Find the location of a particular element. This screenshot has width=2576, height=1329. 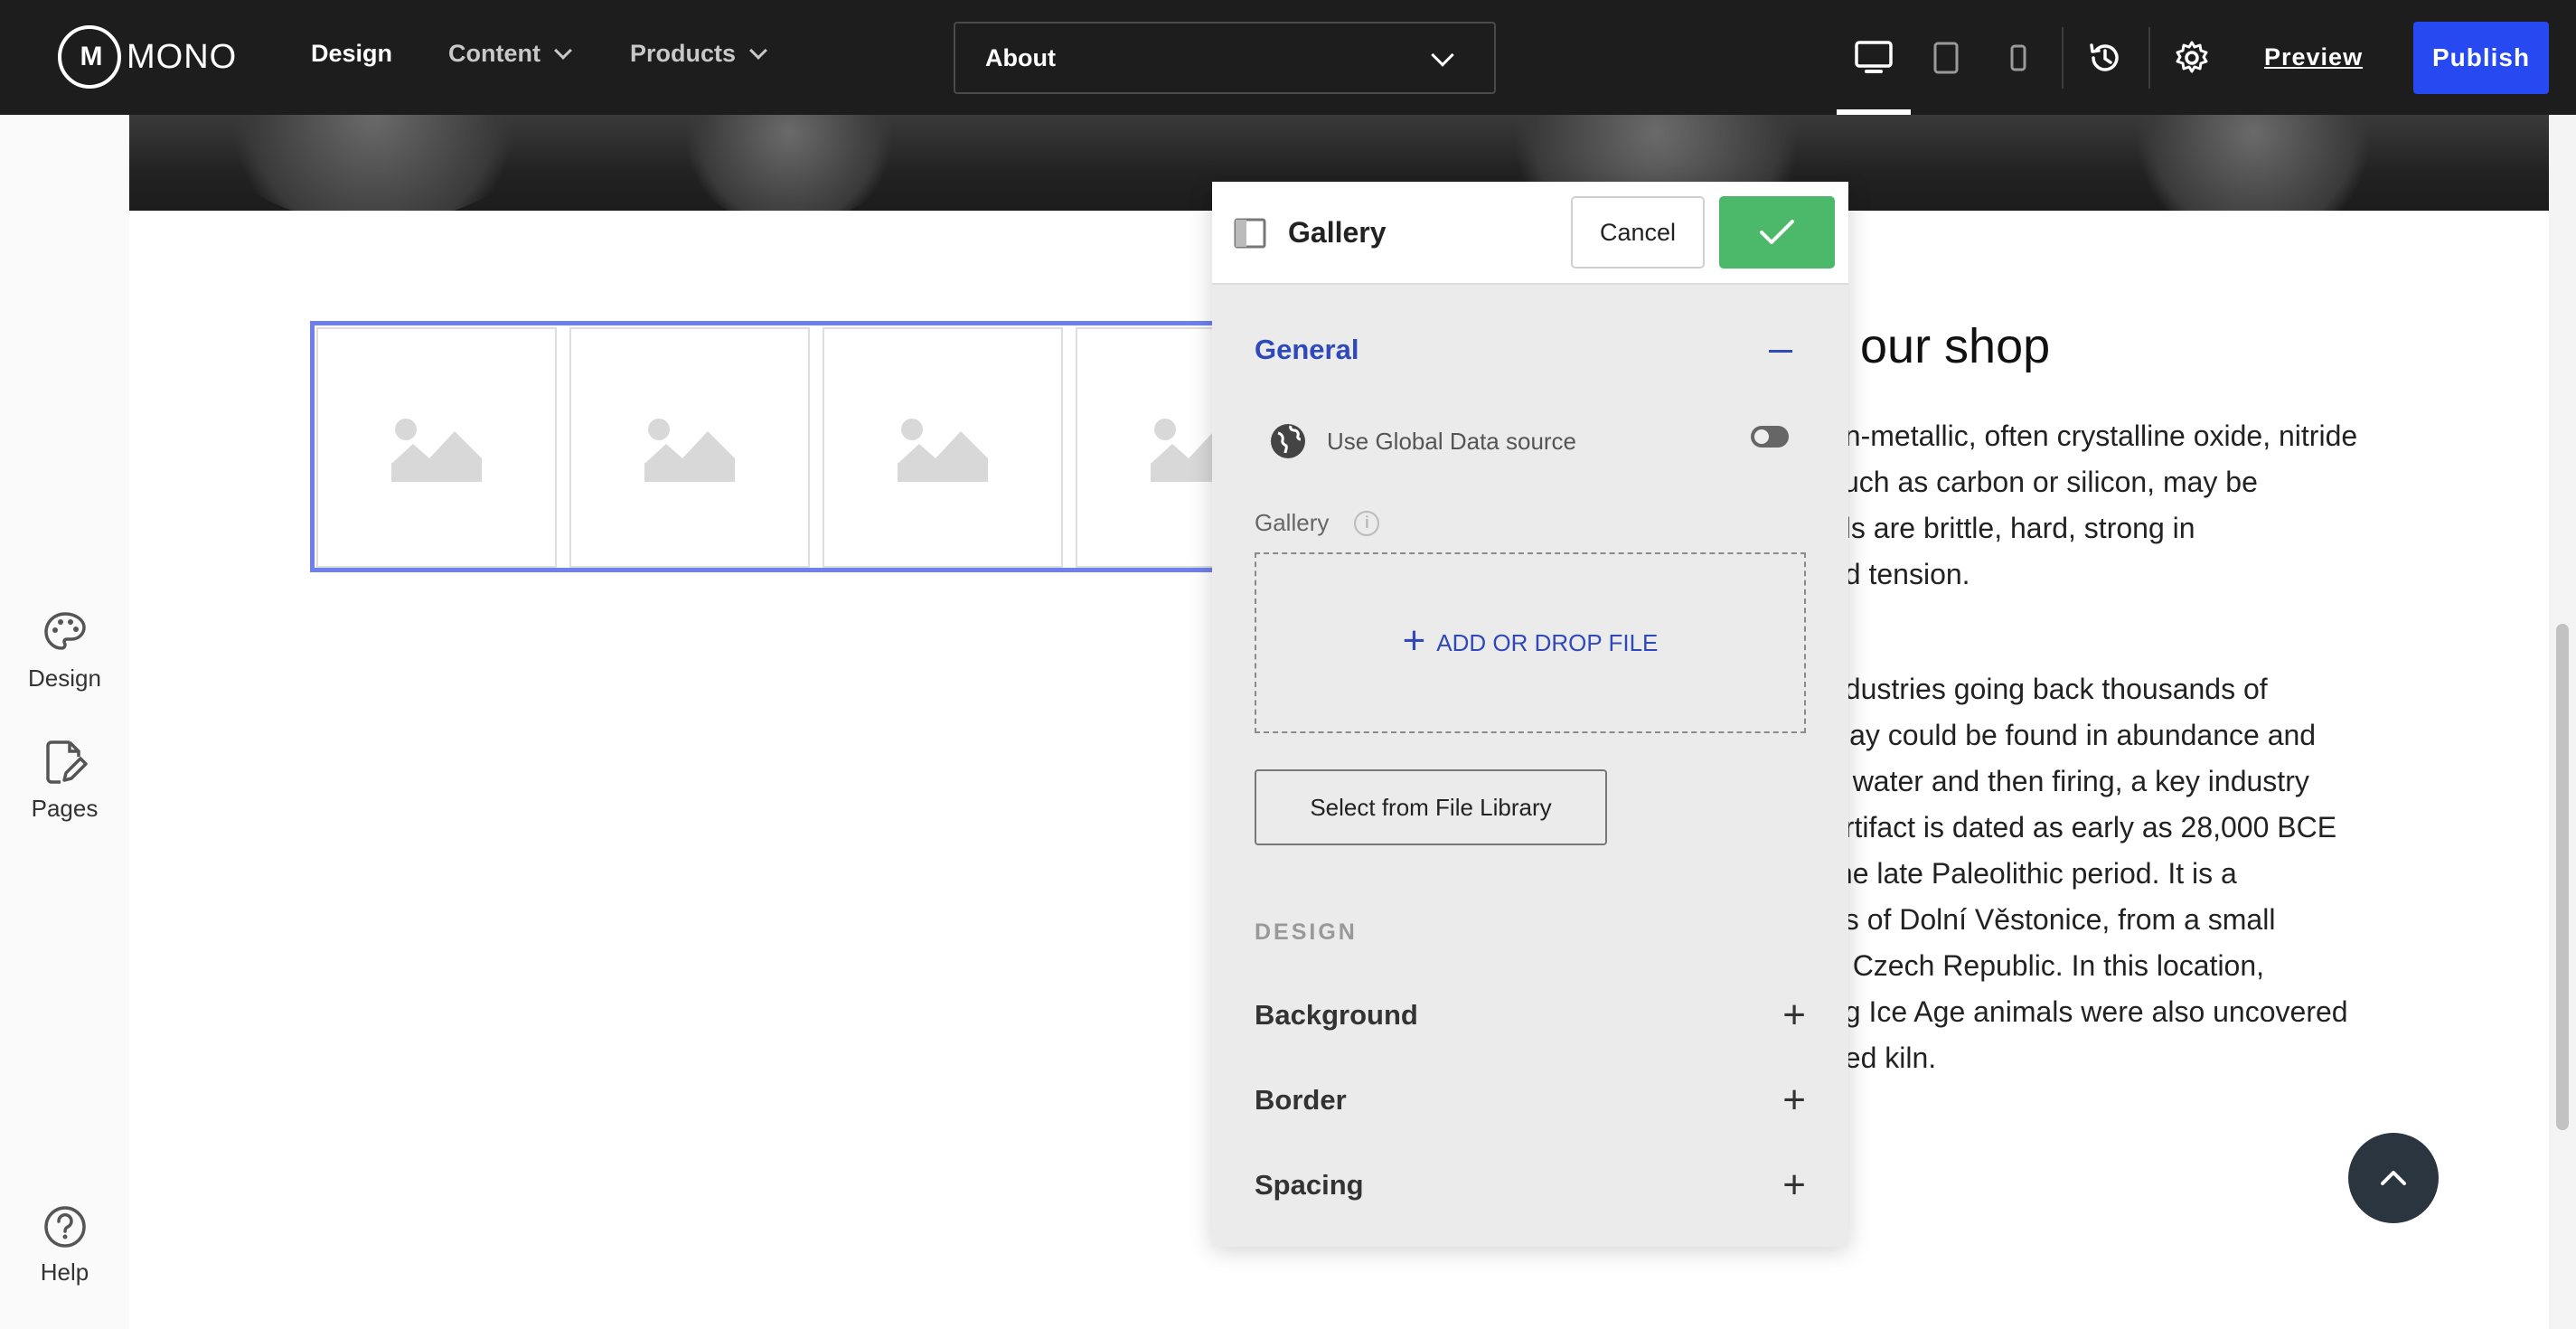

text-line: clay could be found in abundance and is located at coordinates (2073, 735).